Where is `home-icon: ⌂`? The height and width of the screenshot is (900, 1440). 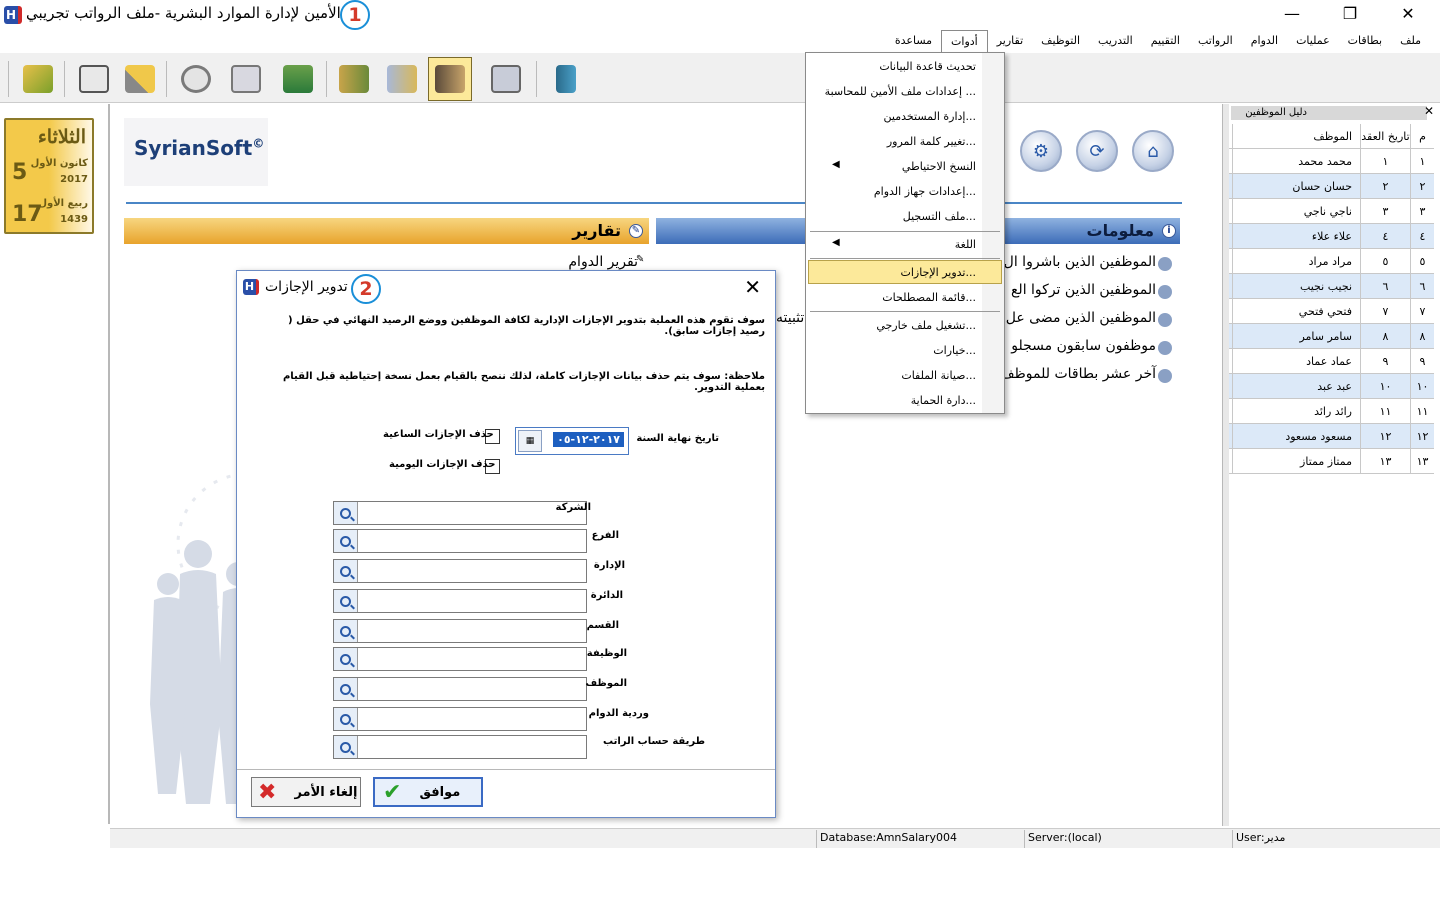
home-icon: ⌂ is located at coordinates (1153, 151).